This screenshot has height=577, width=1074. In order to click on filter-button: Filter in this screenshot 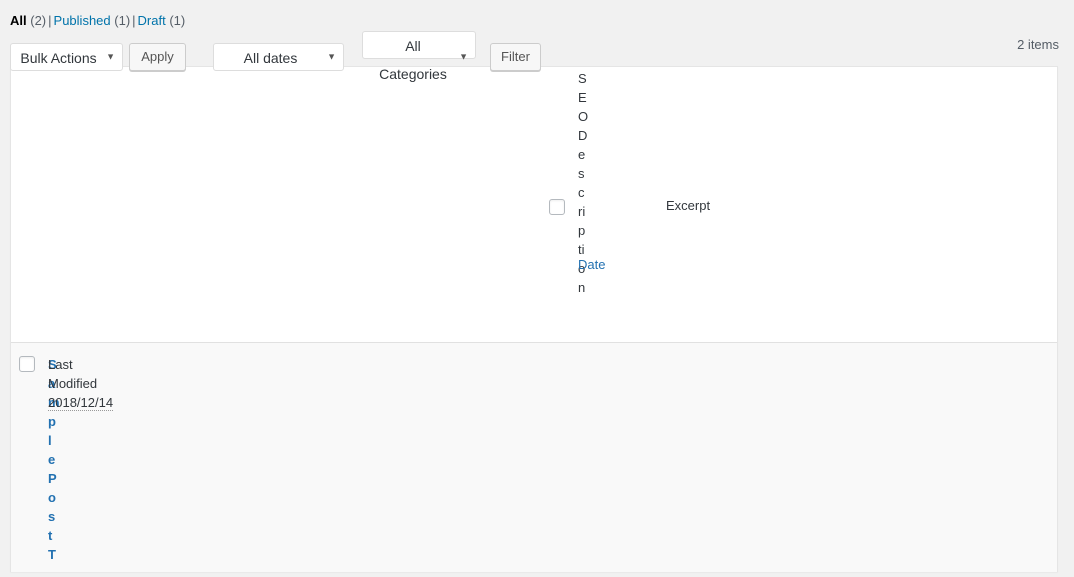, I will do `click(515, 56)`.